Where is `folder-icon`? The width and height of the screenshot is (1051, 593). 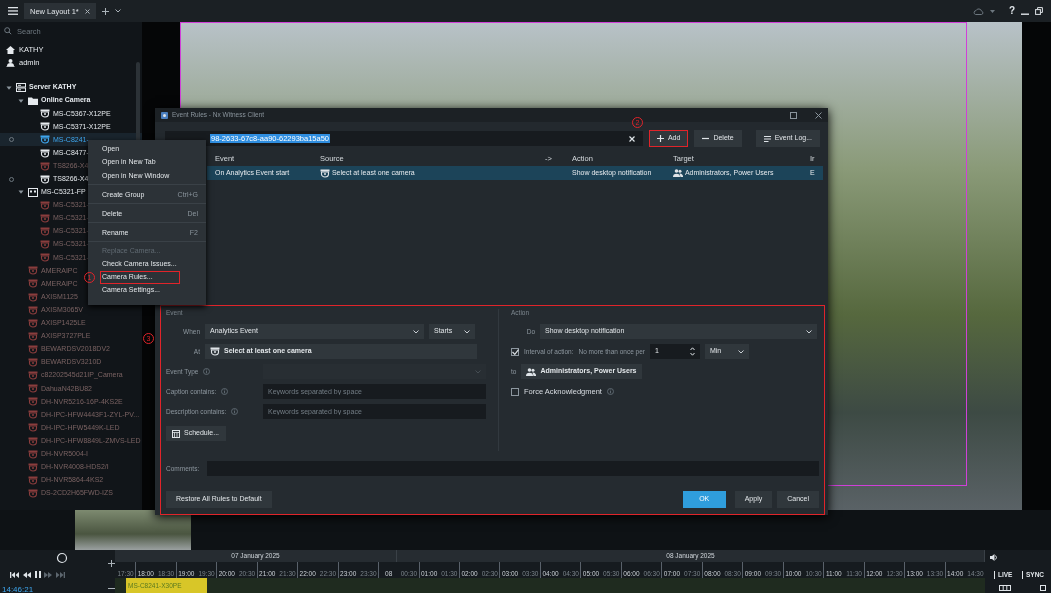 folder-icon is located at coordinates (33, 100).